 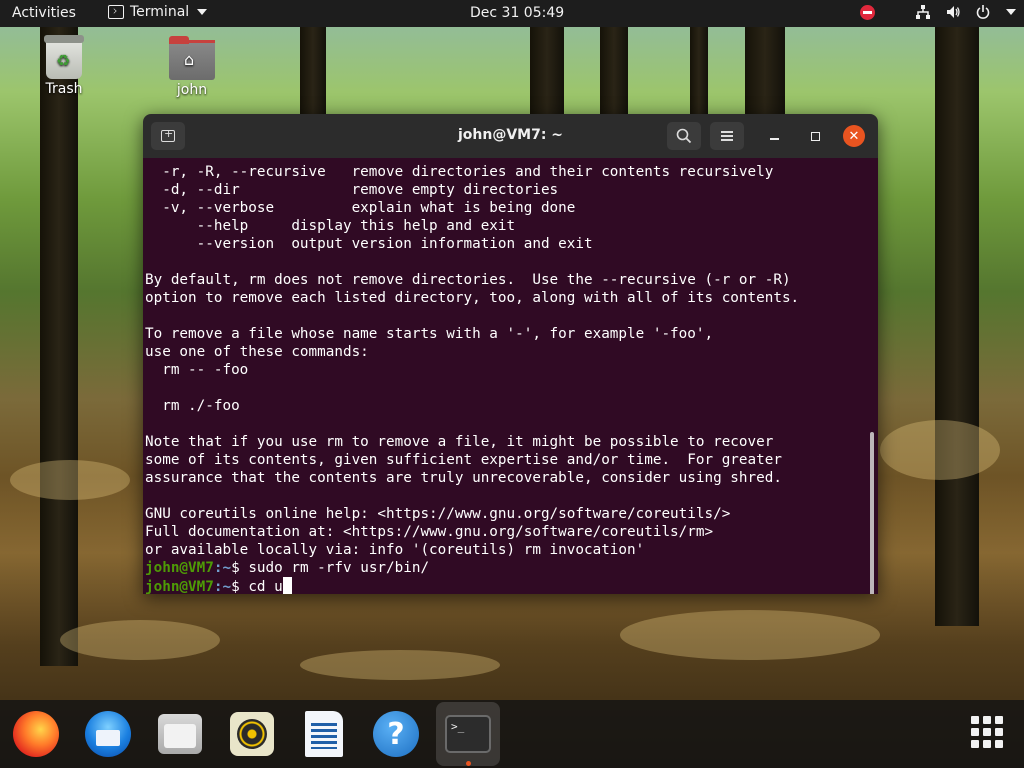 I want to click on output-line: --help display this help and exit, so click(x=330, y=226).